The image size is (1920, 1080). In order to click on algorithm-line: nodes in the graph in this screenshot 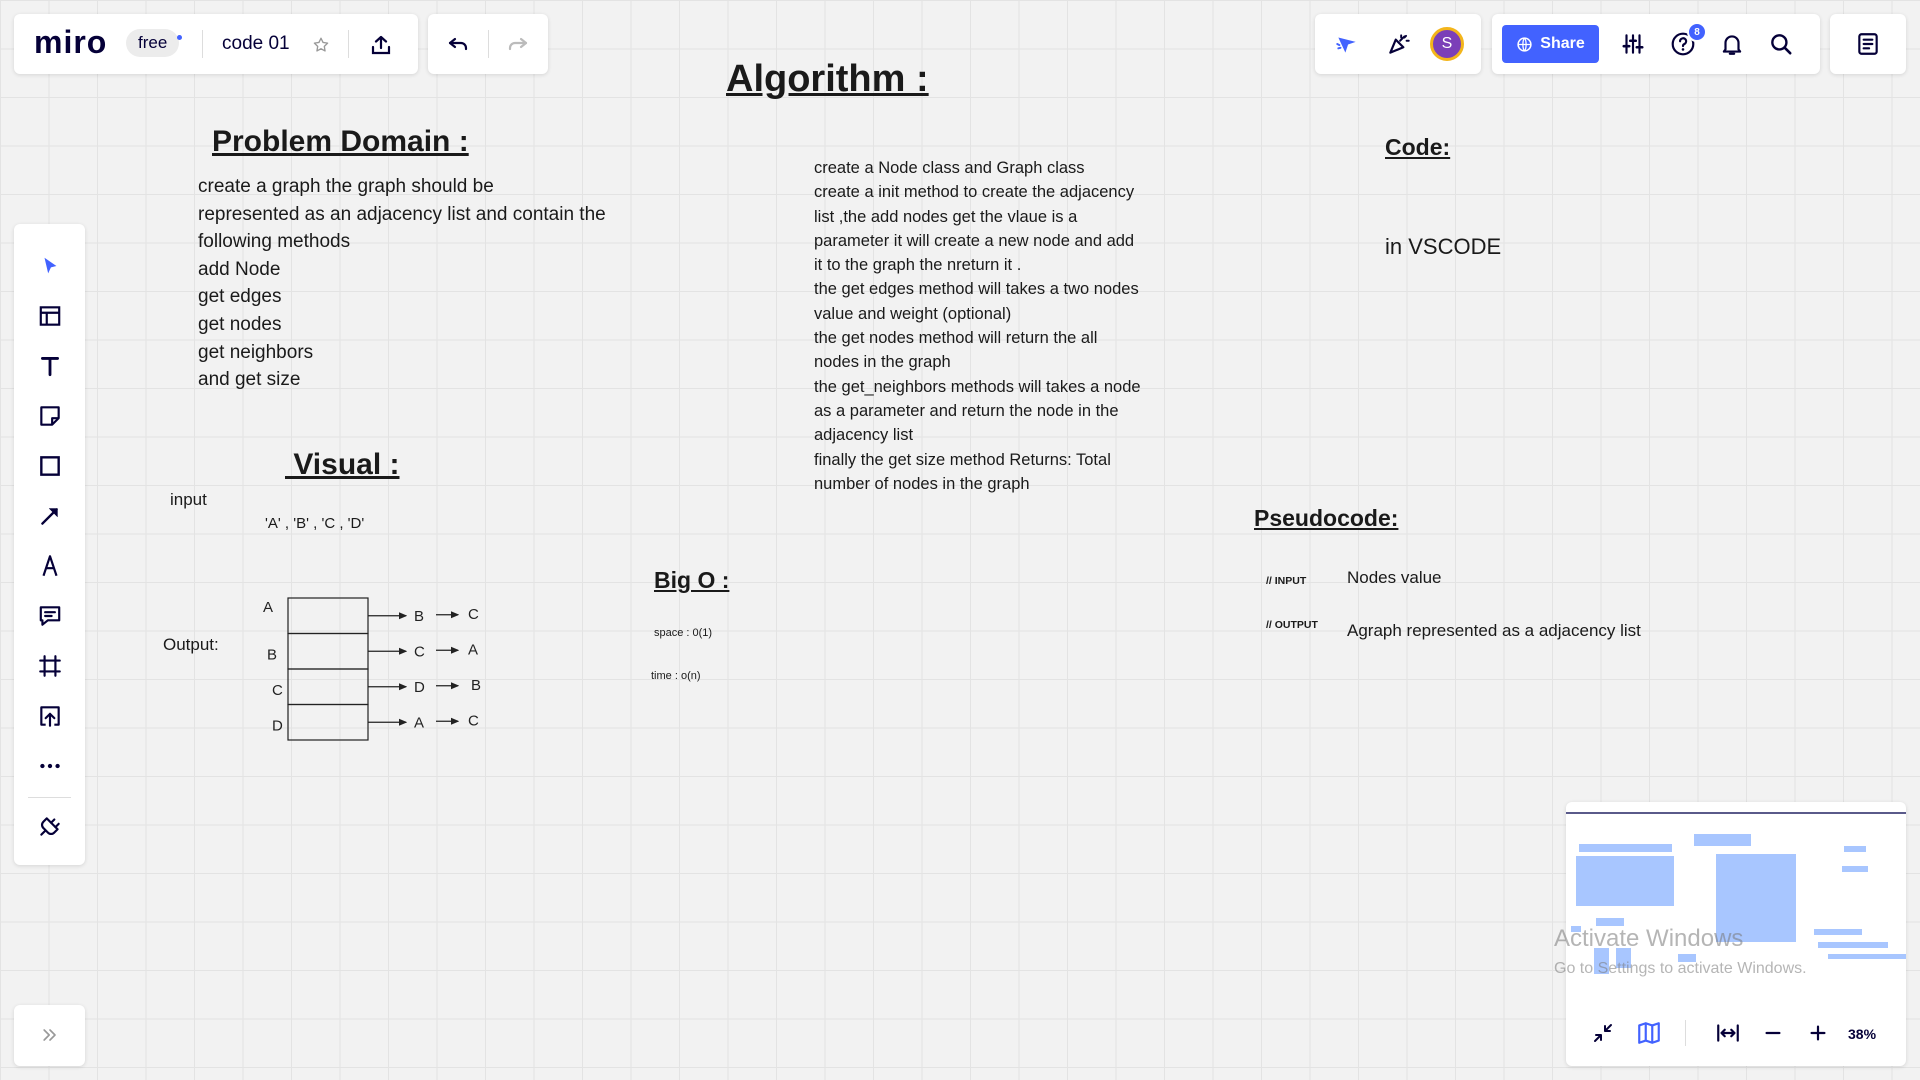, I will do `click(882, 362)`.